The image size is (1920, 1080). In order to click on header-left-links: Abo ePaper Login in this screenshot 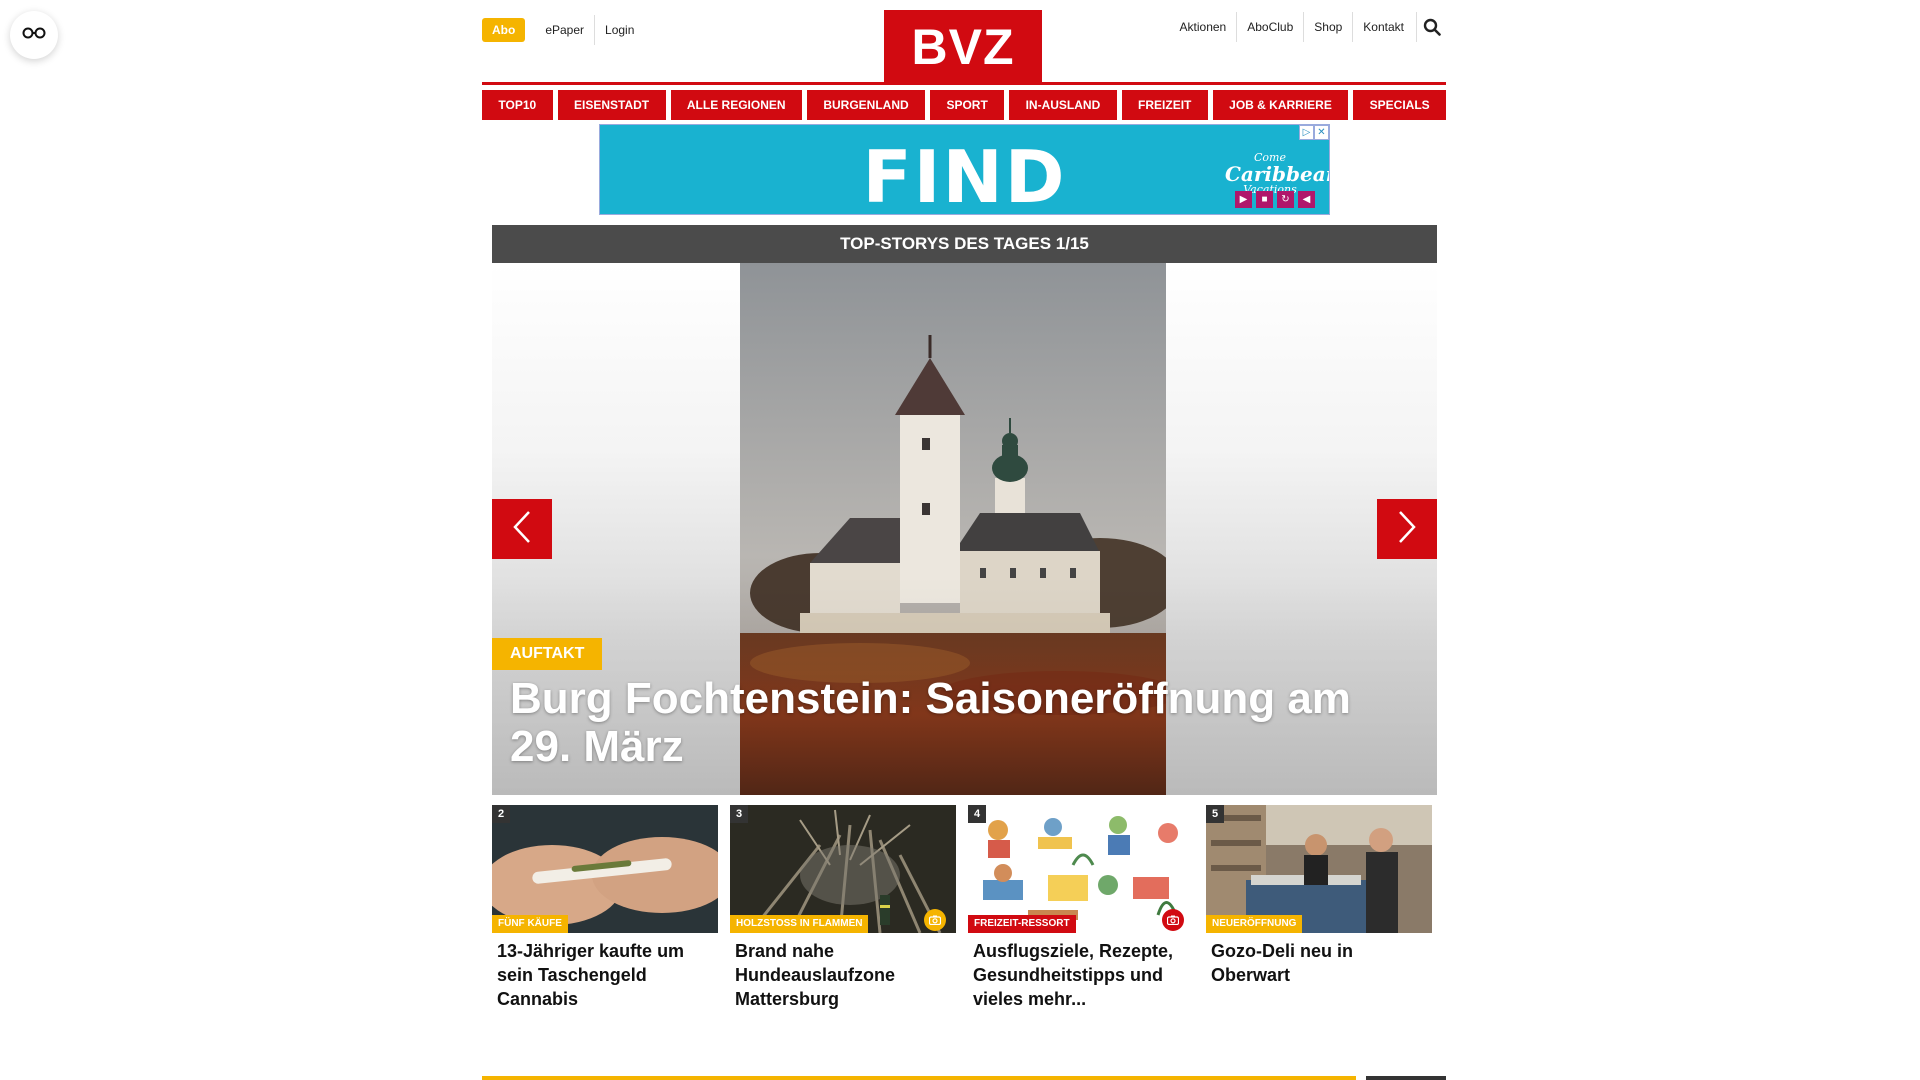, I will do `click(563, 30)`.